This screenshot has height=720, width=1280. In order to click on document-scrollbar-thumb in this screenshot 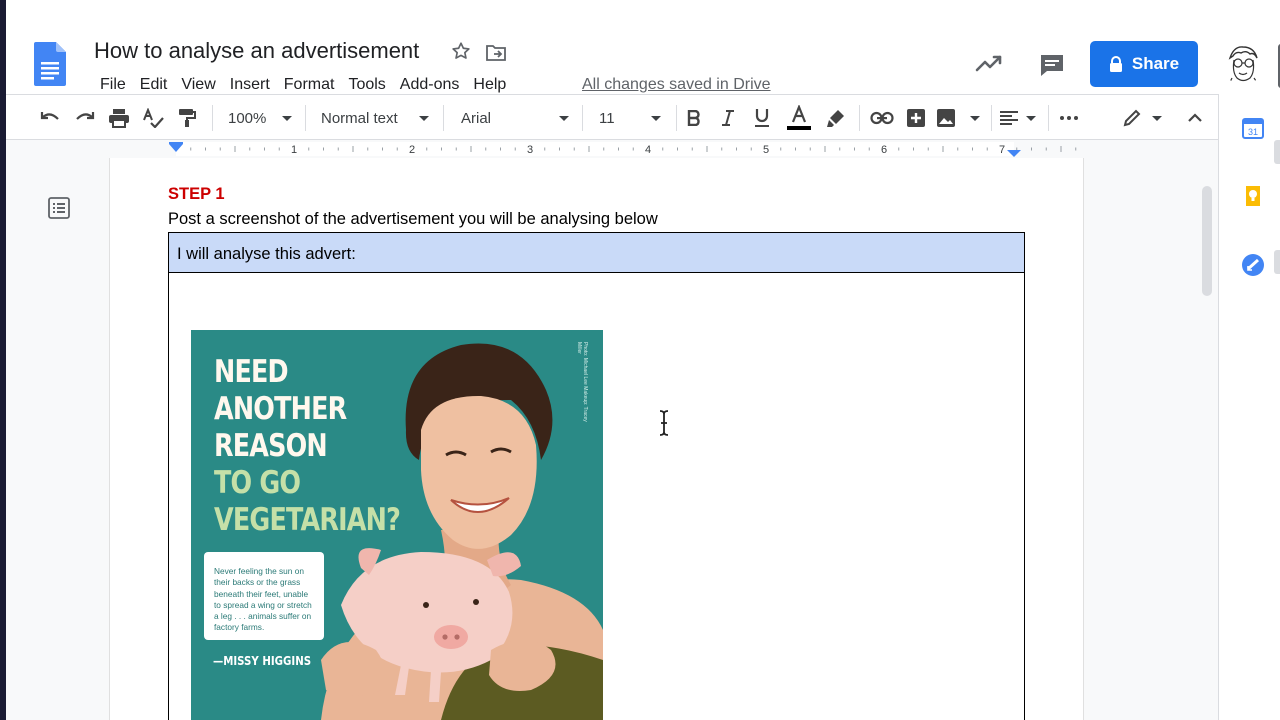, I will do `click(1207, 241)`.